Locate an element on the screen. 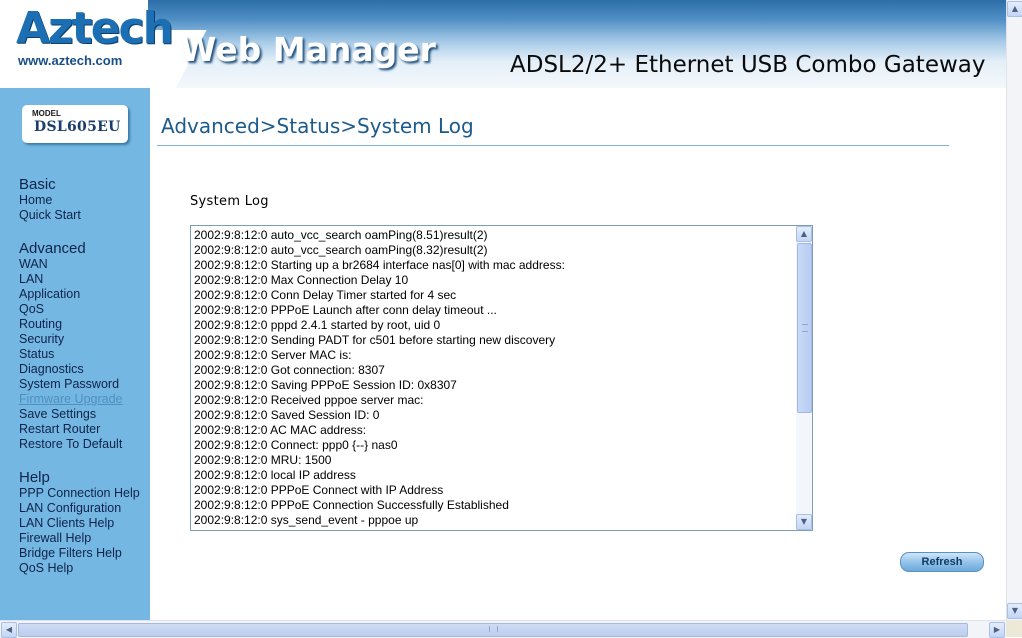 The image size is (1022, 638). sidebar-item-routing: Routing is located at coordinates (71, 324).